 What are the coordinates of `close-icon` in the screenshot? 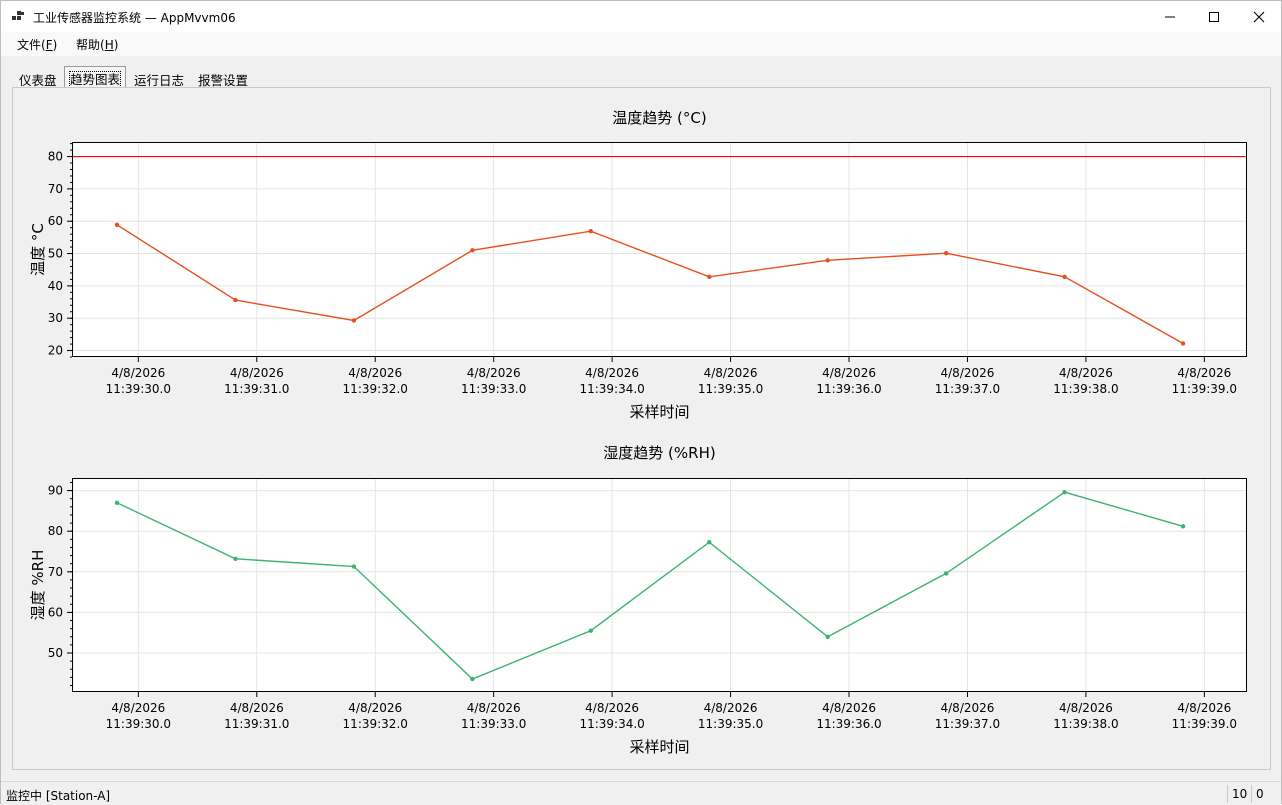 It's located at (1259, 16).